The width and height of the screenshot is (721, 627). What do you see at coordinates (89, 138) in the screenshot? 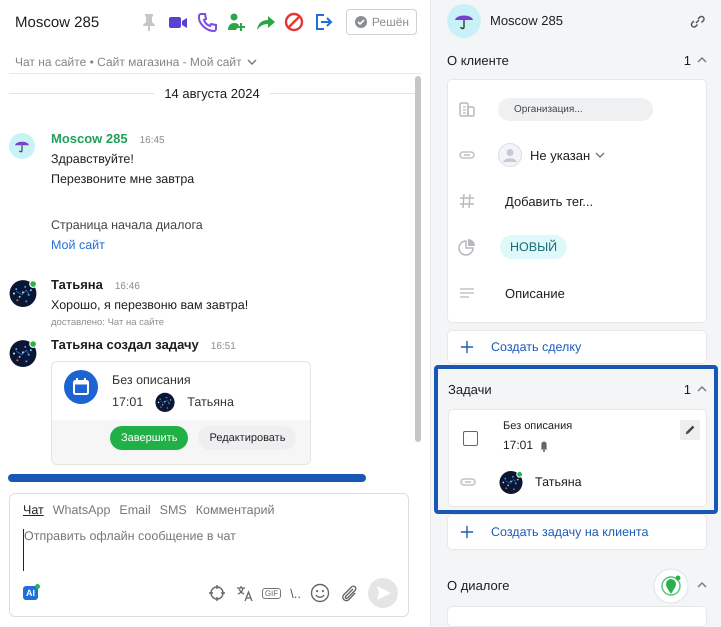
I see `author-name: Moscow 285` at bounding box center [89, 138].